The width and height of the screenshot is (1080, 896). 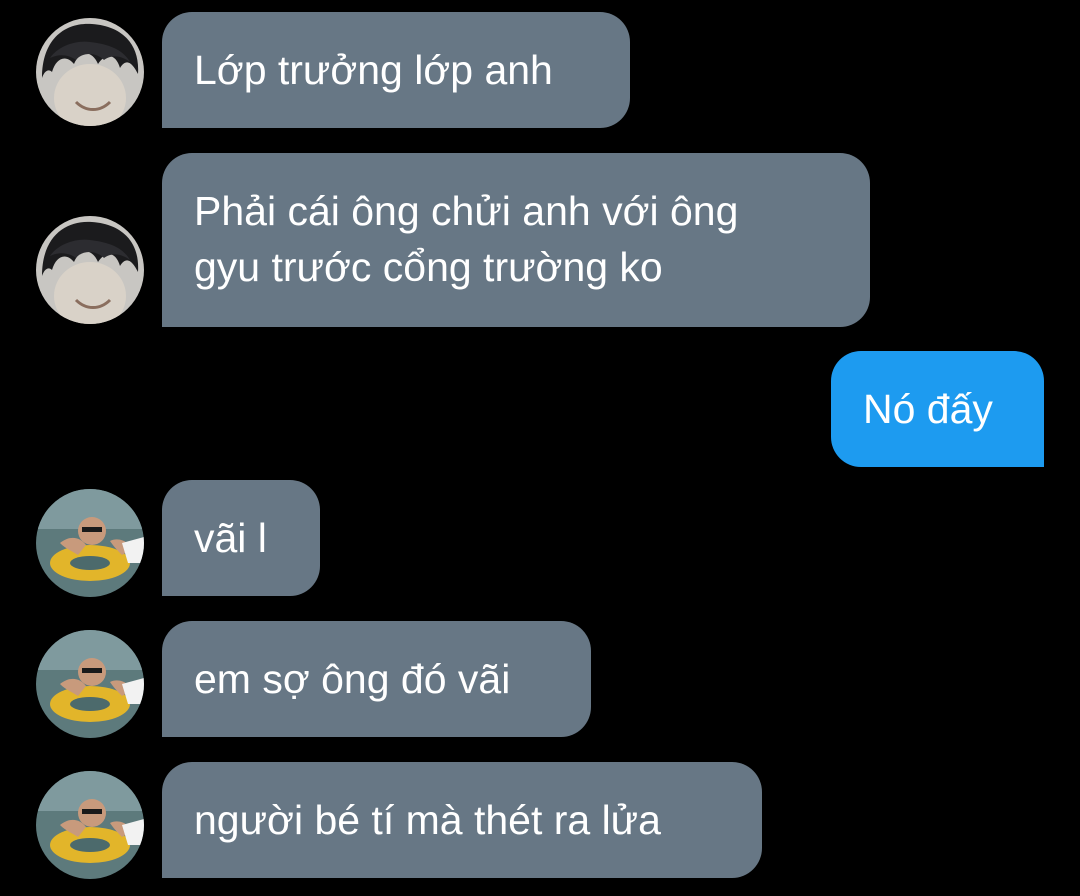 I want to click on message-bubble-incoming: người bé tí mà thét ra lửa, so click(x=462, y=820).